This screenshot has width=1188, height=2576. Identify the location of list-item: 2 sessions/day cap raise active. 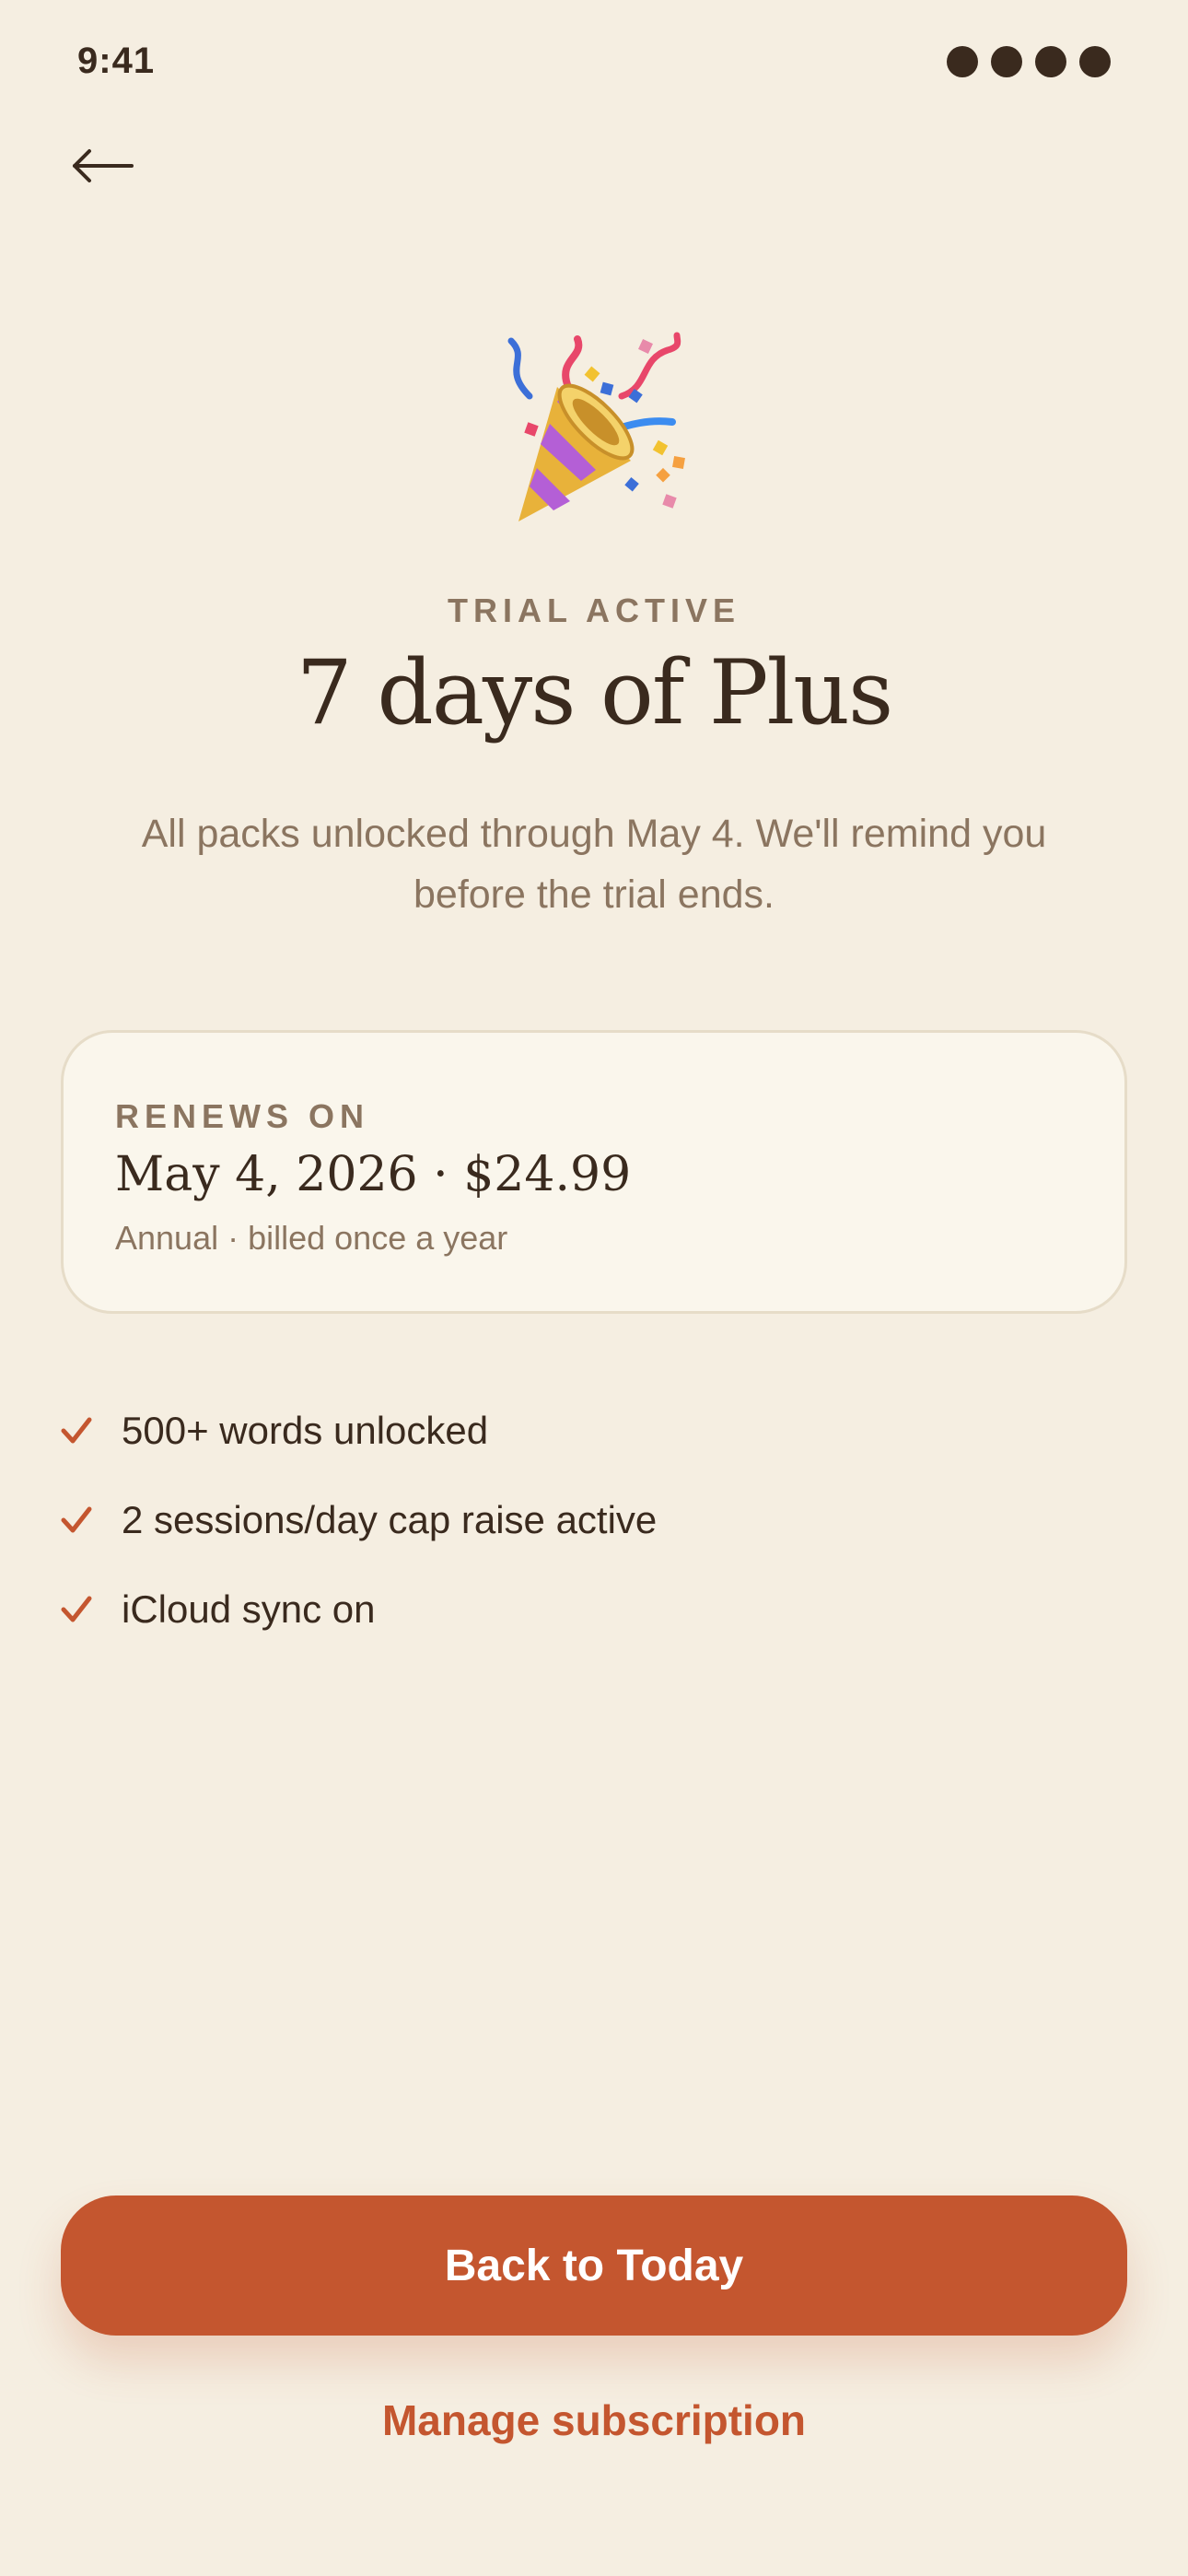
(594, 1520).